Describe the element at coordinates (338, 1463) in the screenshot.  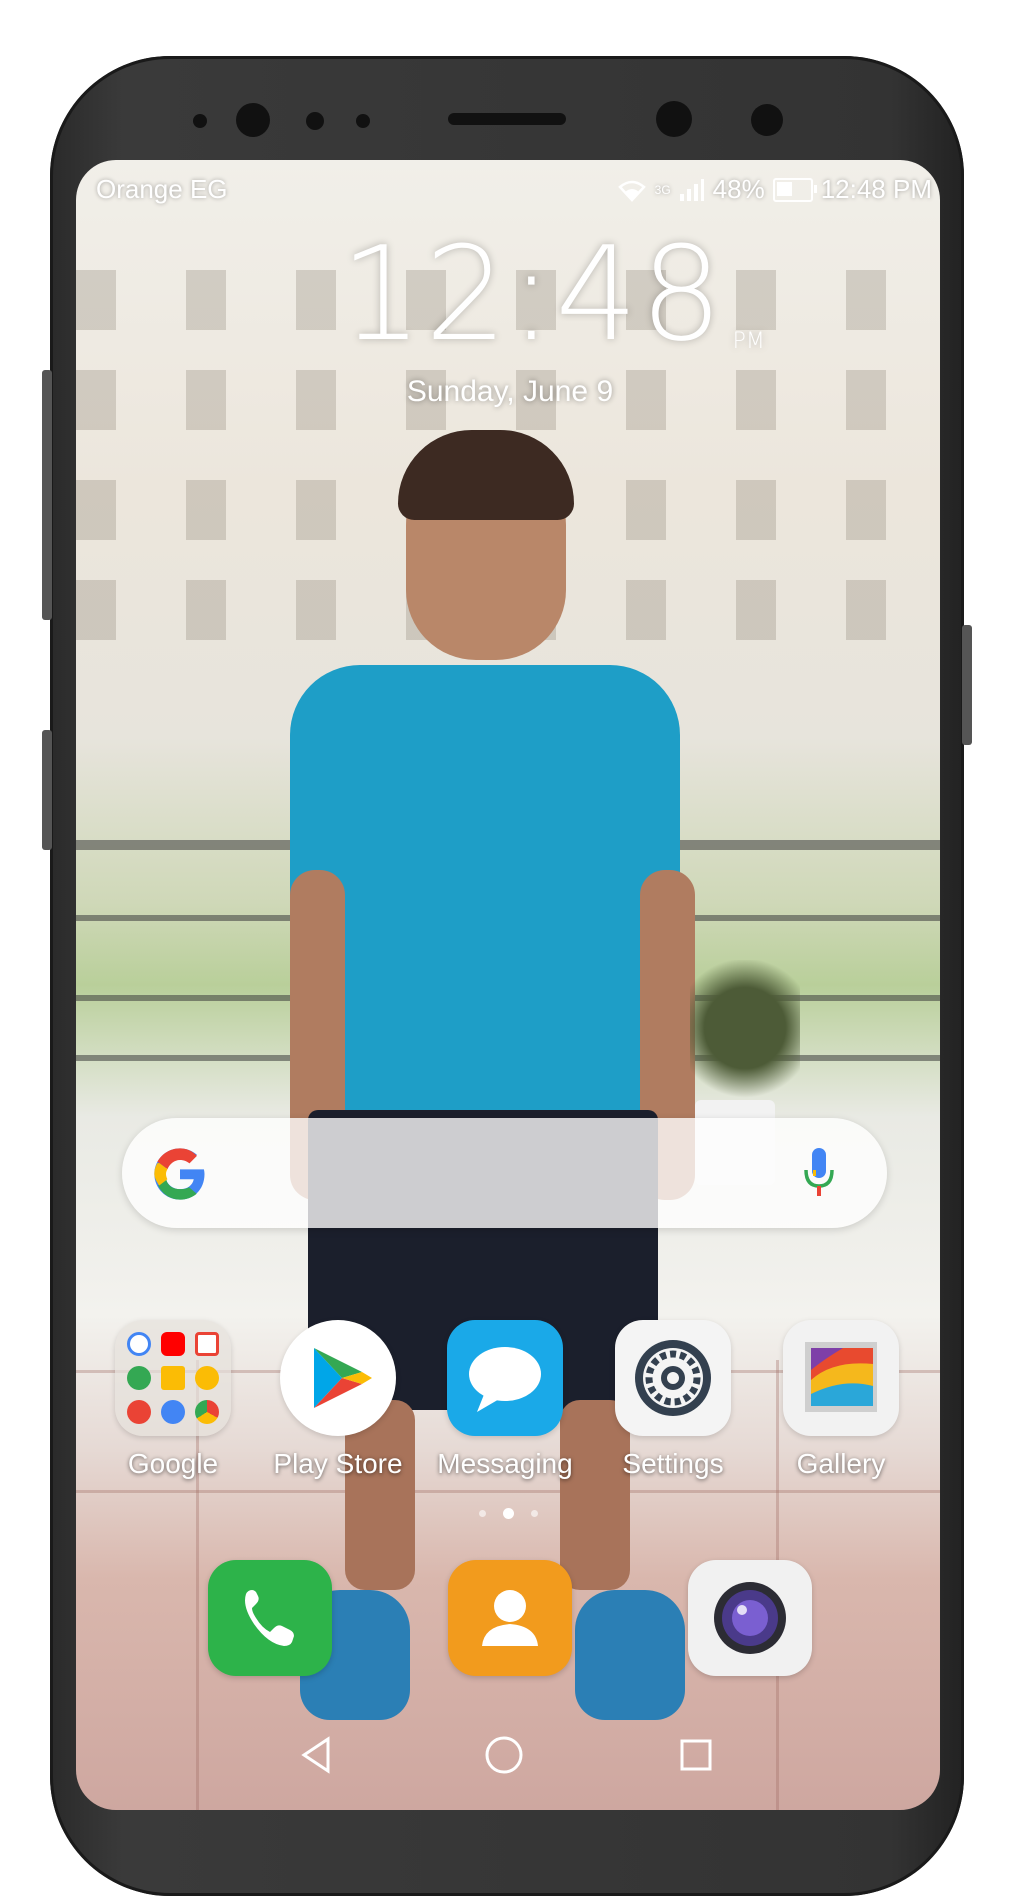
I see `app-label: Play Store` at that location.